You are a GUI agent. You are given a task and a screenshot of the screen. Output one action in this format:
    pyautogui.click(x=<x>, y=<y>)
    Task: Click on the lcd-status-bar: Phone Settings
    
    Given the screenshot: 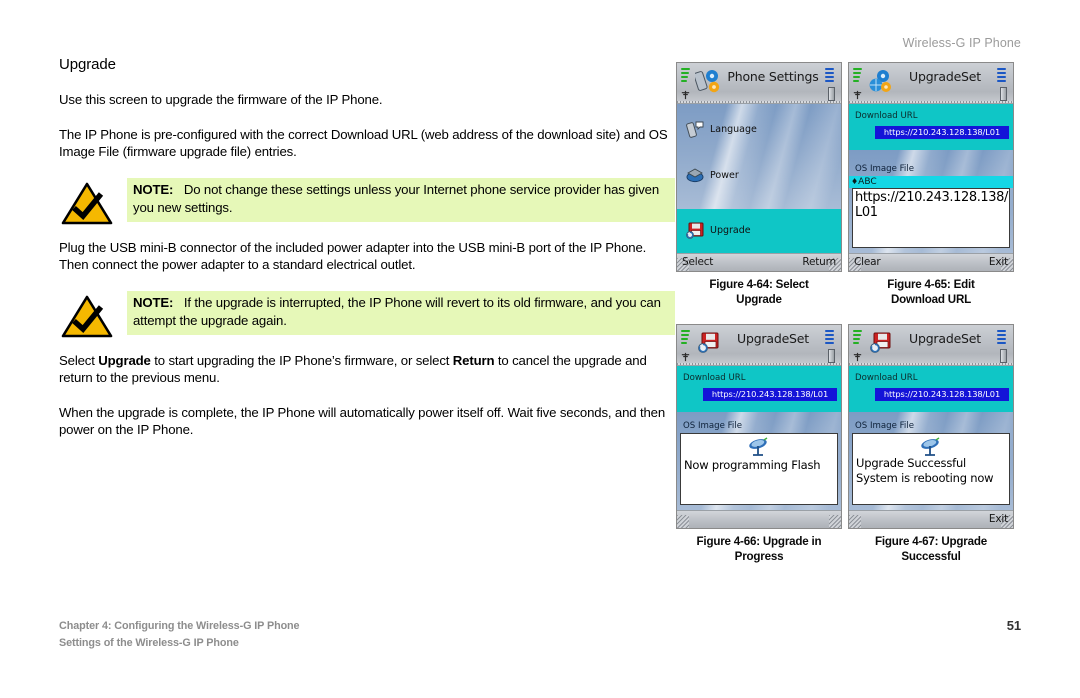 What is the action you would take?
    pyautogui.click(x=759, y=83)
    